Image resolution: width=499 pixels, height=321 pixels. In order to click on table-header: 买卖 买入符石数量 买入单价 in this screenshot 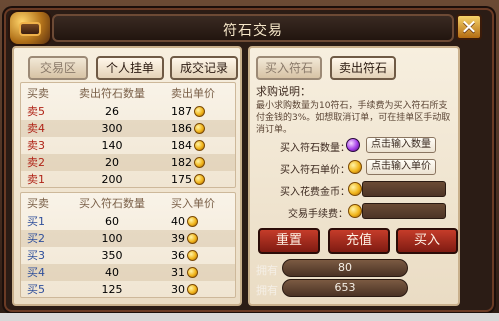, I will do `click(128, 203)`.